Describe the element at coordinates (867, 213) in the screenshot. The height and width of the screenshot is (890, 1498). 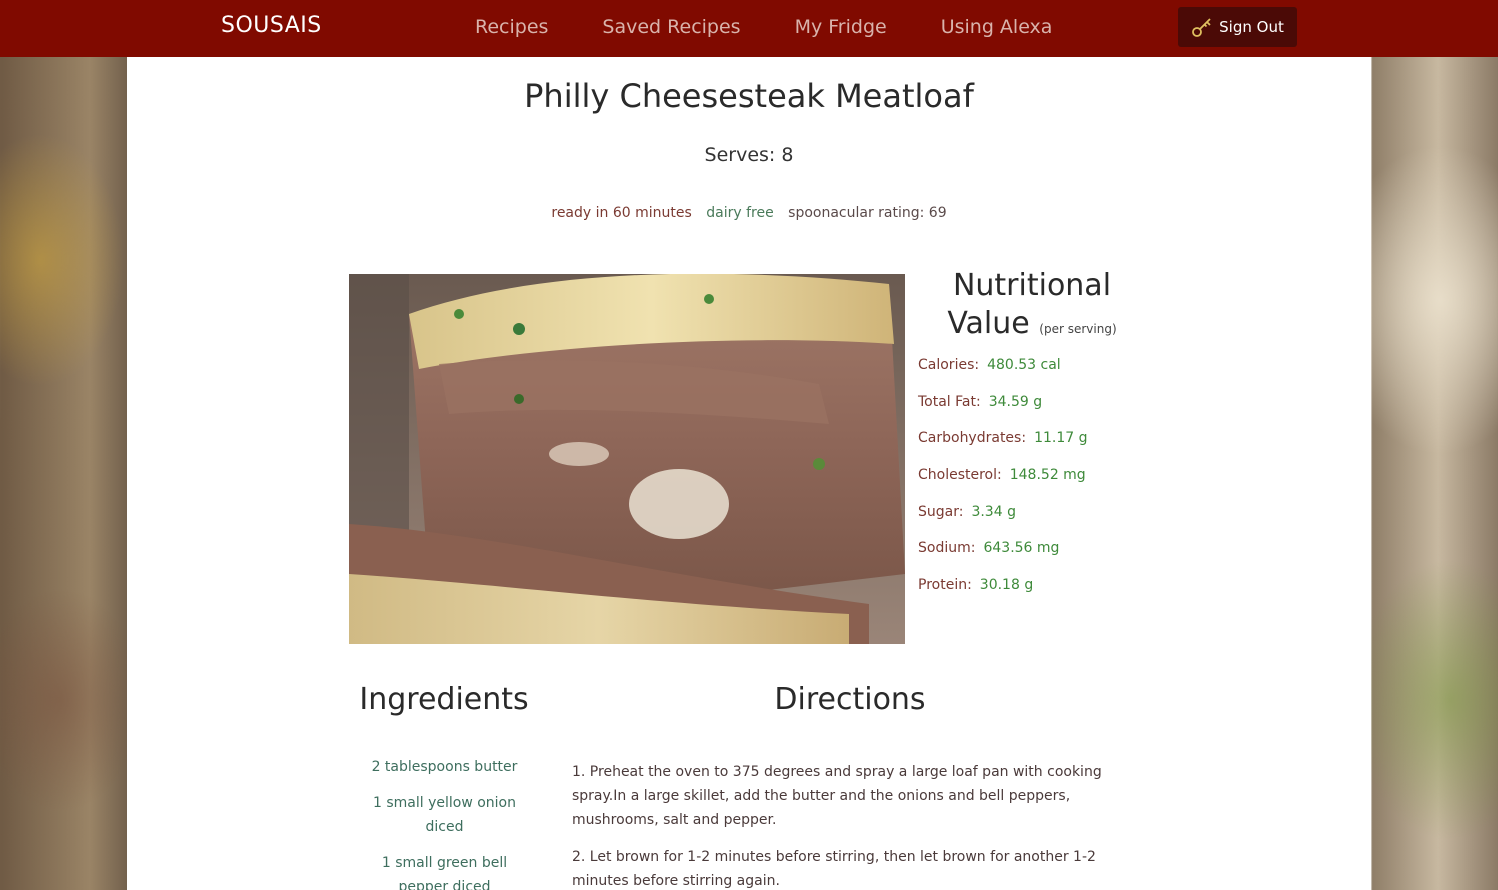
I see `rating: spoonacular rating: 69` at that location.